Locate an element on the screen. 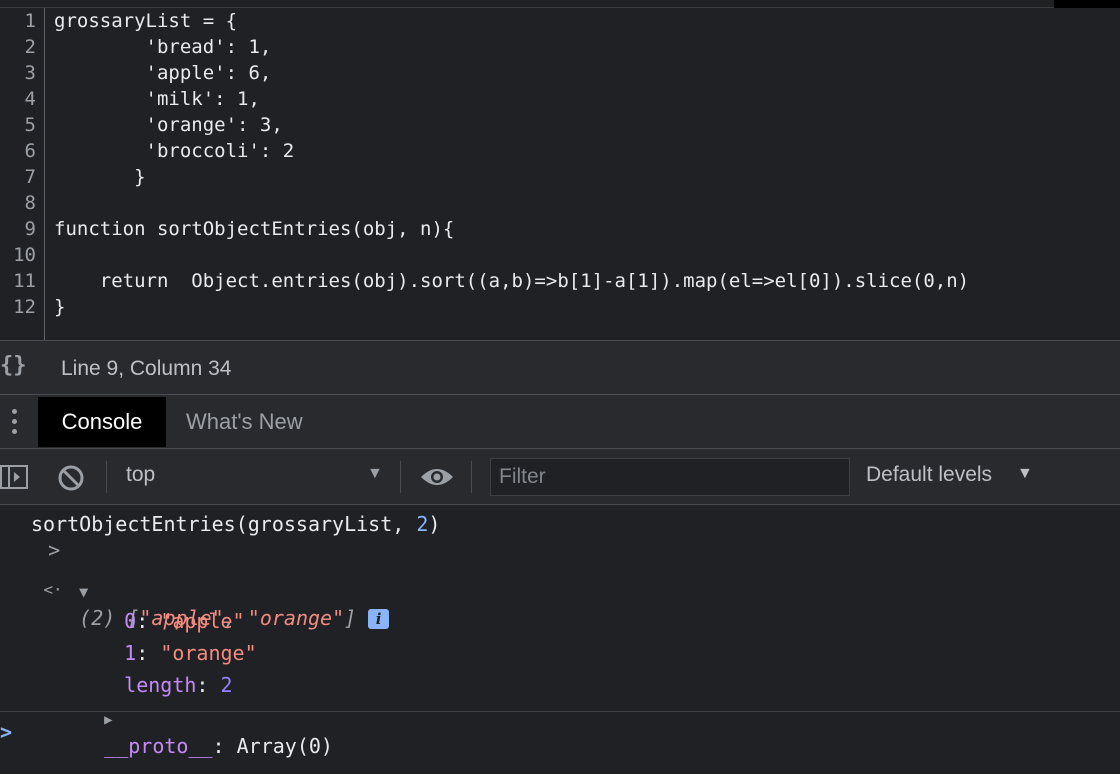 Image resolution: width=1120 pixels, height=774 pixels. cursor-position: Line 9, Column 34 is located at coordinates (146, 368).